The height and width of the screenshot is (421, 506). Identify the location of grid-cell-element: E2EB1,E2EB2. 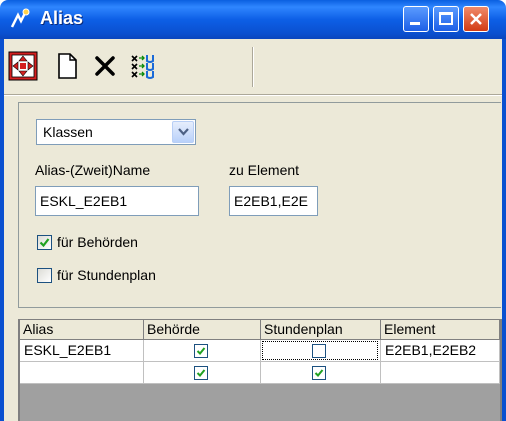
(440, 351).